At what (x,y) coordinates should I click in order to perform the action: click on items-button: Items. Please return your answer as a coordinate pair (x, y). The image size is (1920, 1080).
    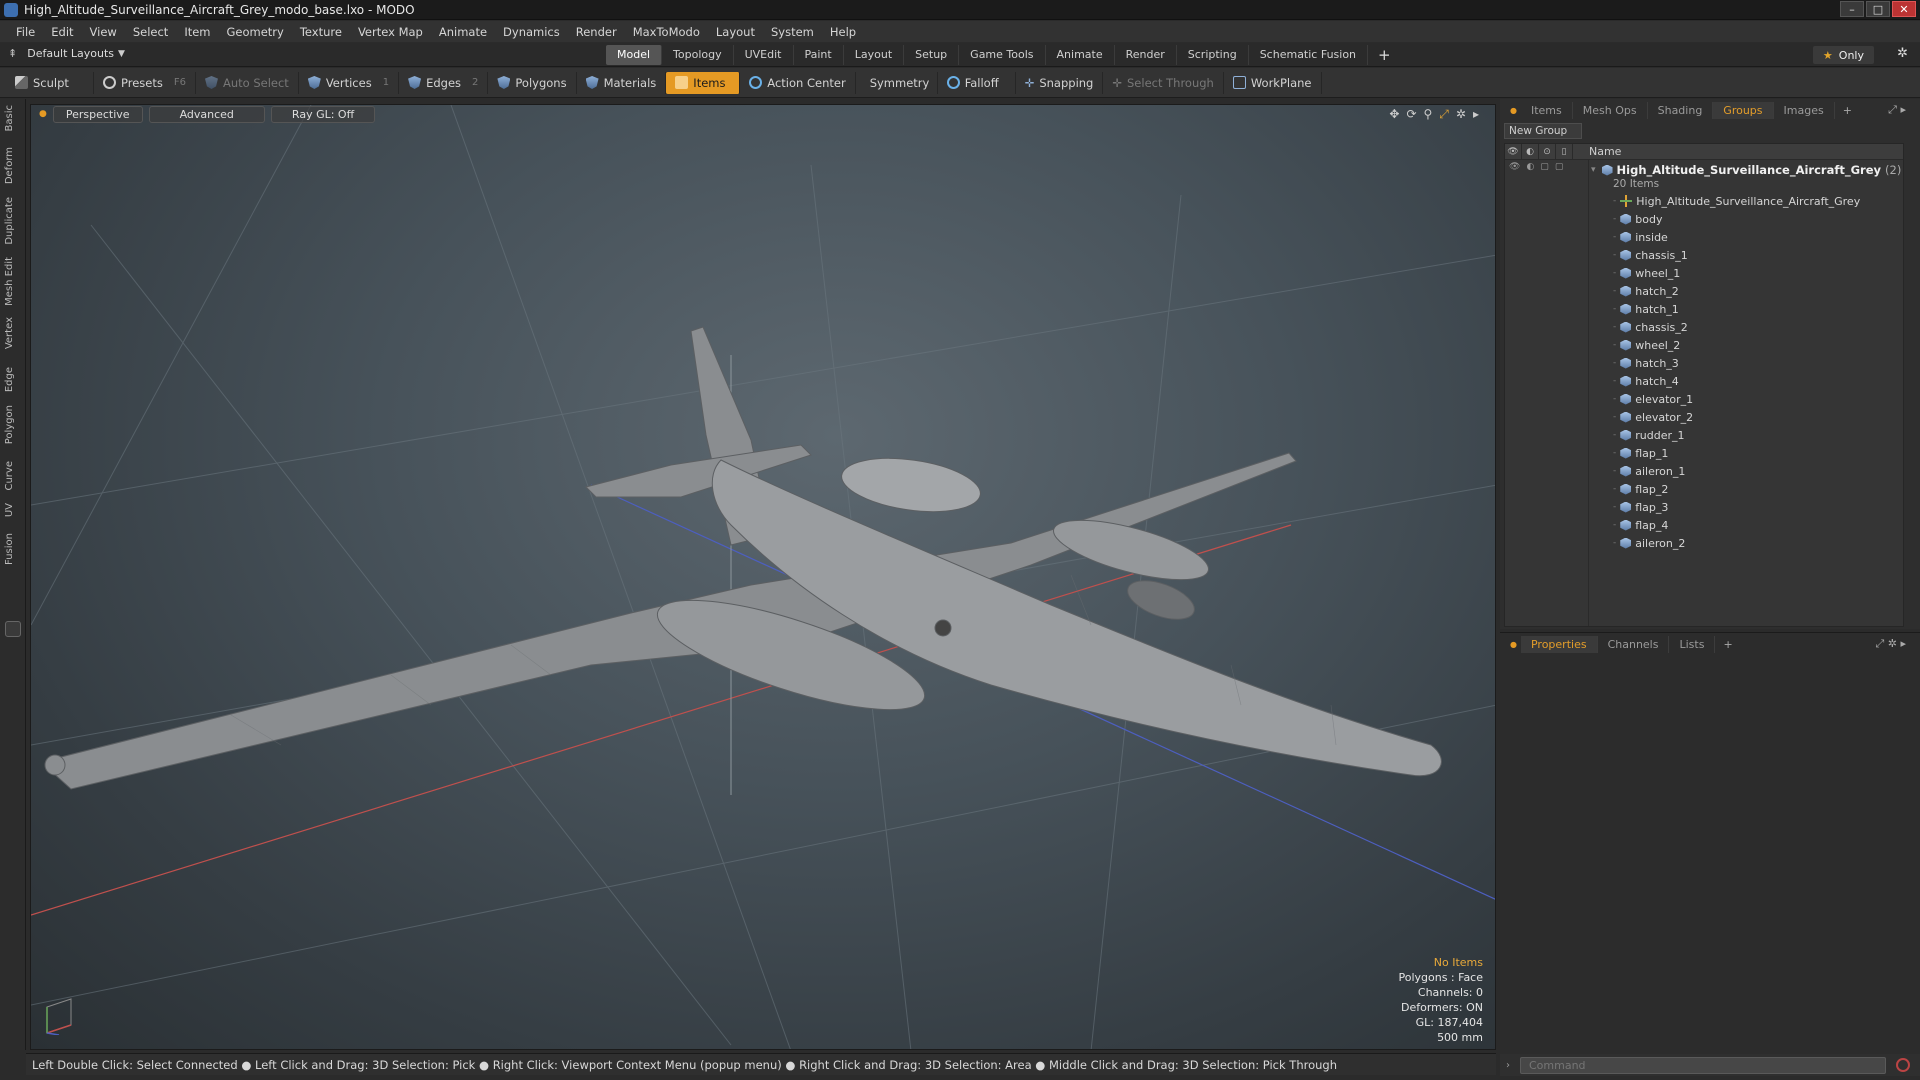
    Looking at the image, I should click on (703, 82).